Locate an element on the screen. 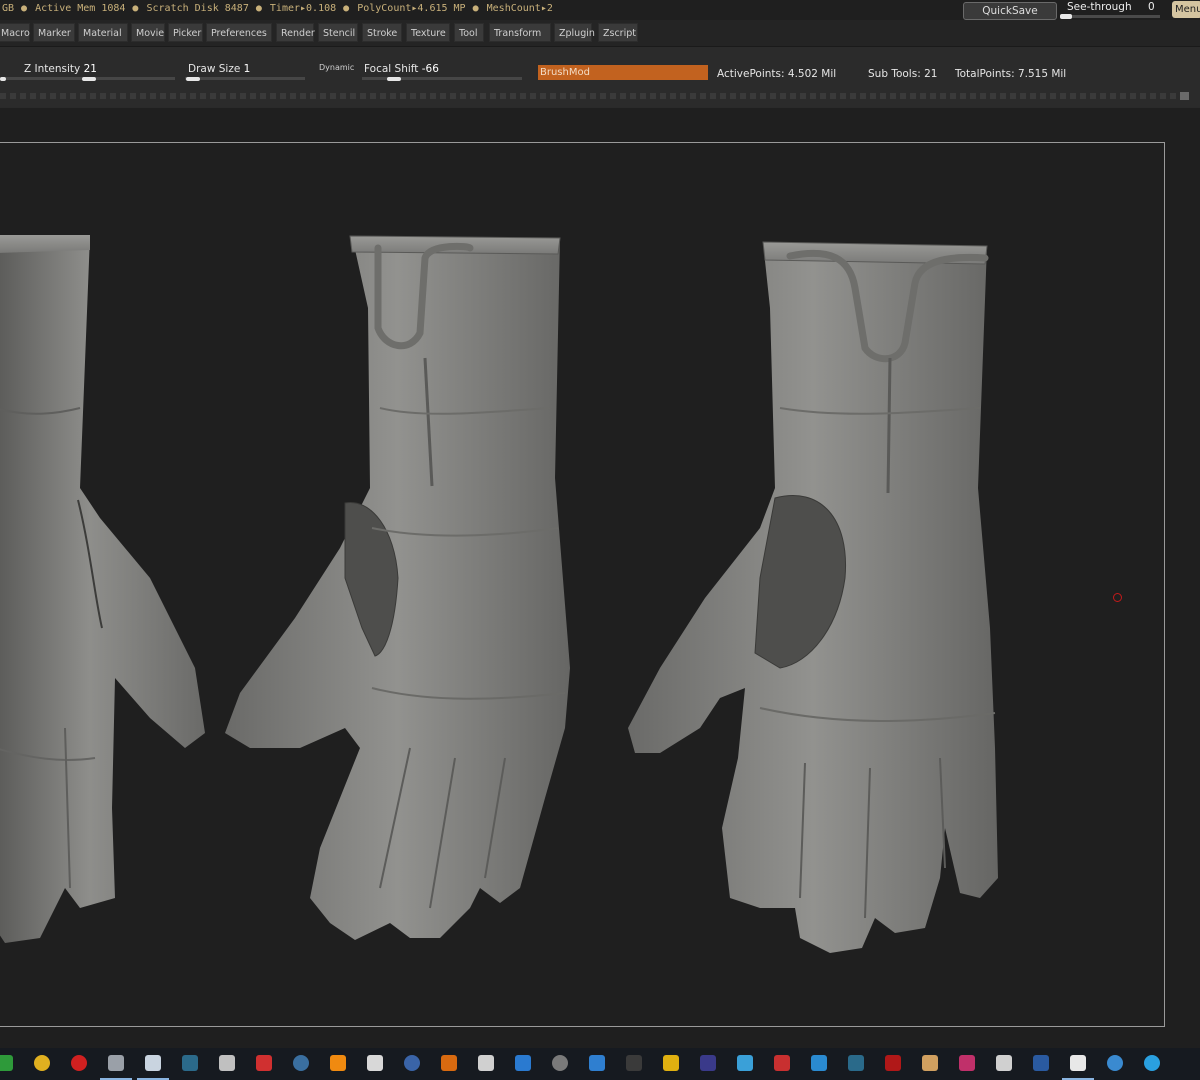 The height and width of the screenshot is (1080, 1200). stat-gb: GB is located at coordinates (8, 8).